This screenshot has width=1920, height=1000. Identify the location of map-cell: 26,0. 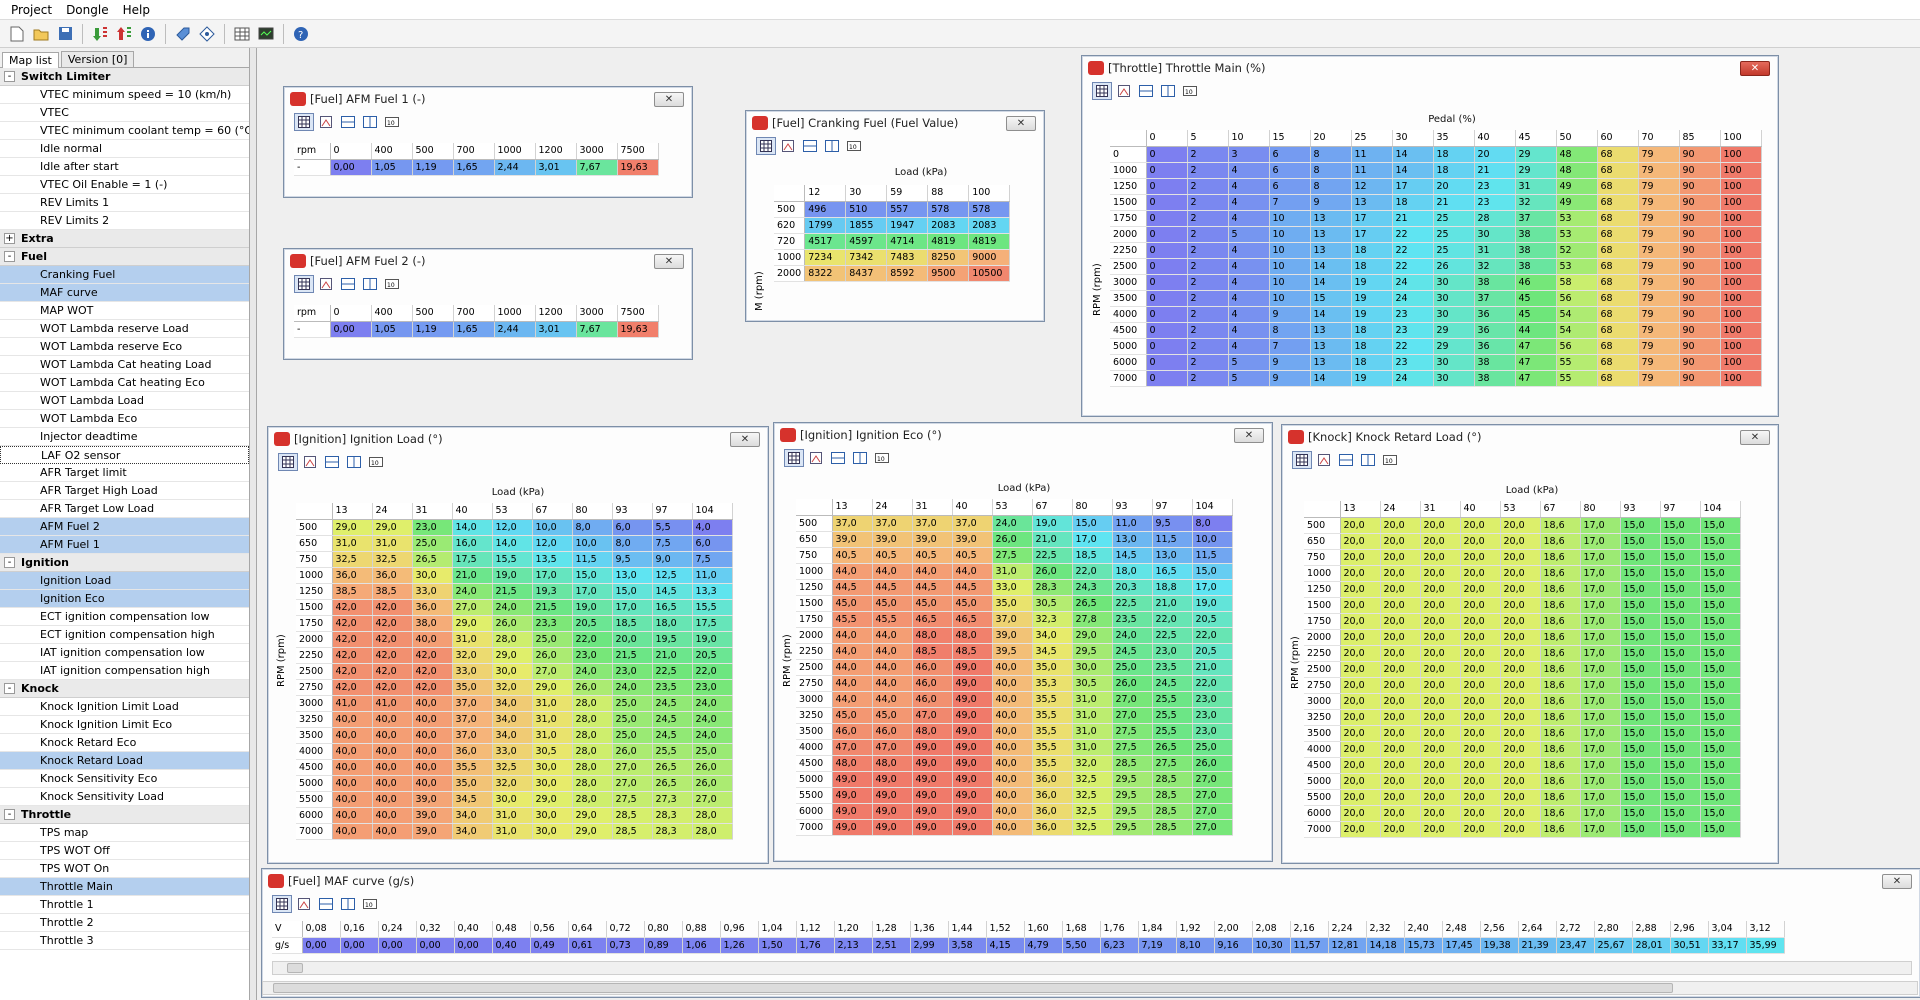
(712, 767).